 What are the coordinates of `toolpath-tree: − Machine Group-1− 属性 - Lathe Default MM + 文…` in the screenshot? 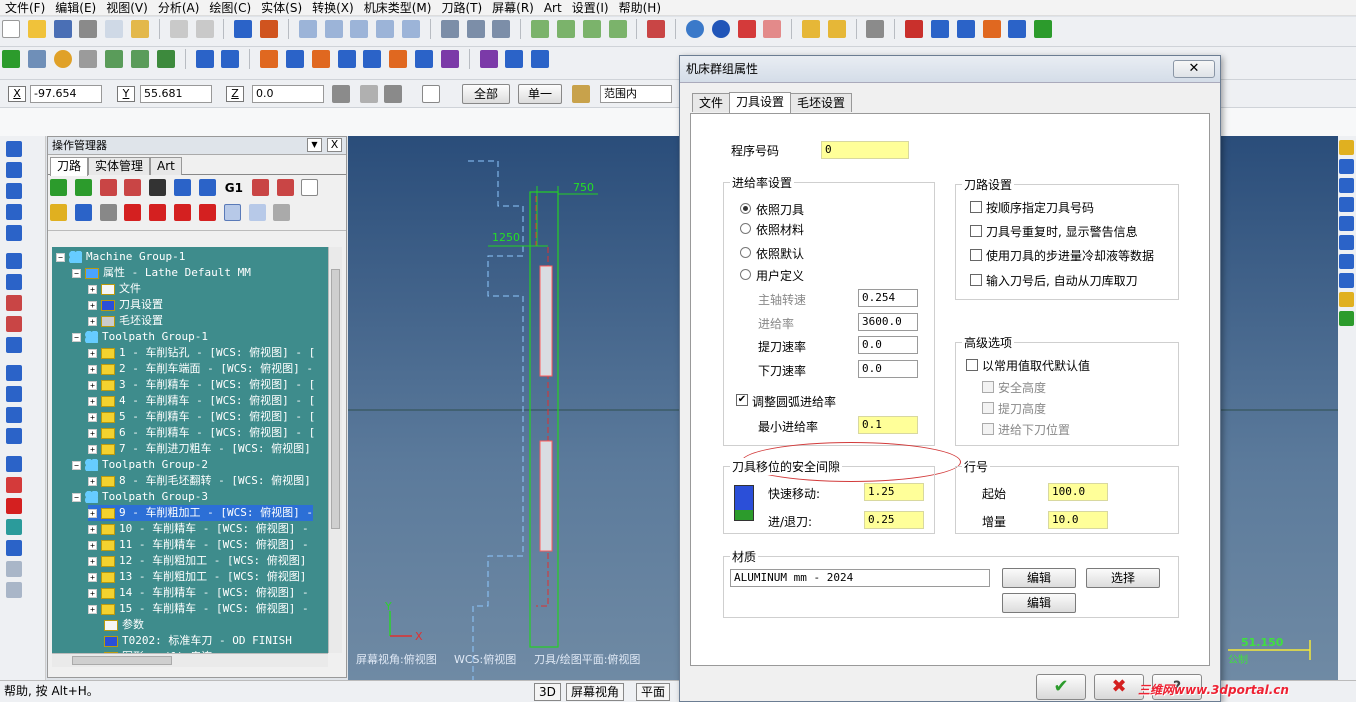 It's located at (190, 450).